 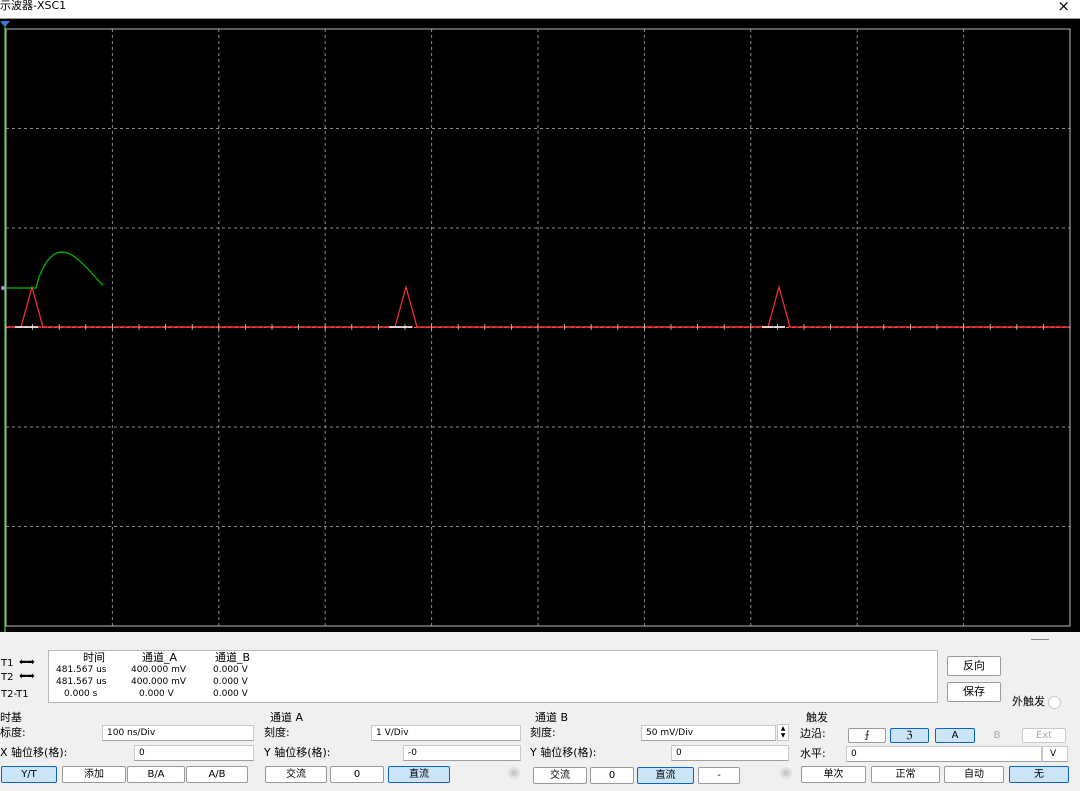 What do you see at coordinates (194, 753) in the screenshot?
I see `timebase-xpos-field: 0` at bounding box center [194, 753].